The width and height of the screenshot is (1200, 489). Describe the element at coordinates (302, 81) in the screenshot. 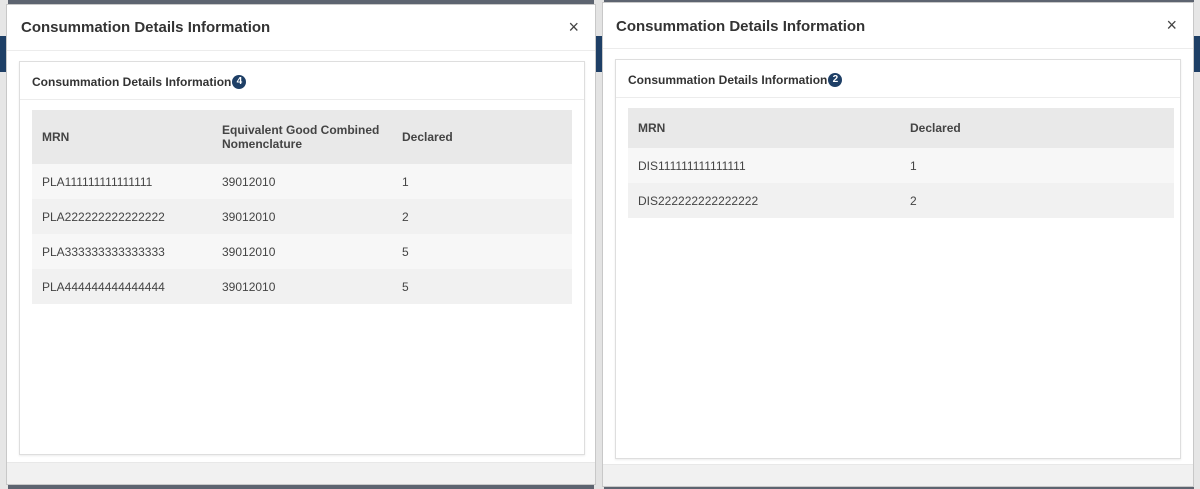

I see `card-header: Consummation Details Information 4` at that location.